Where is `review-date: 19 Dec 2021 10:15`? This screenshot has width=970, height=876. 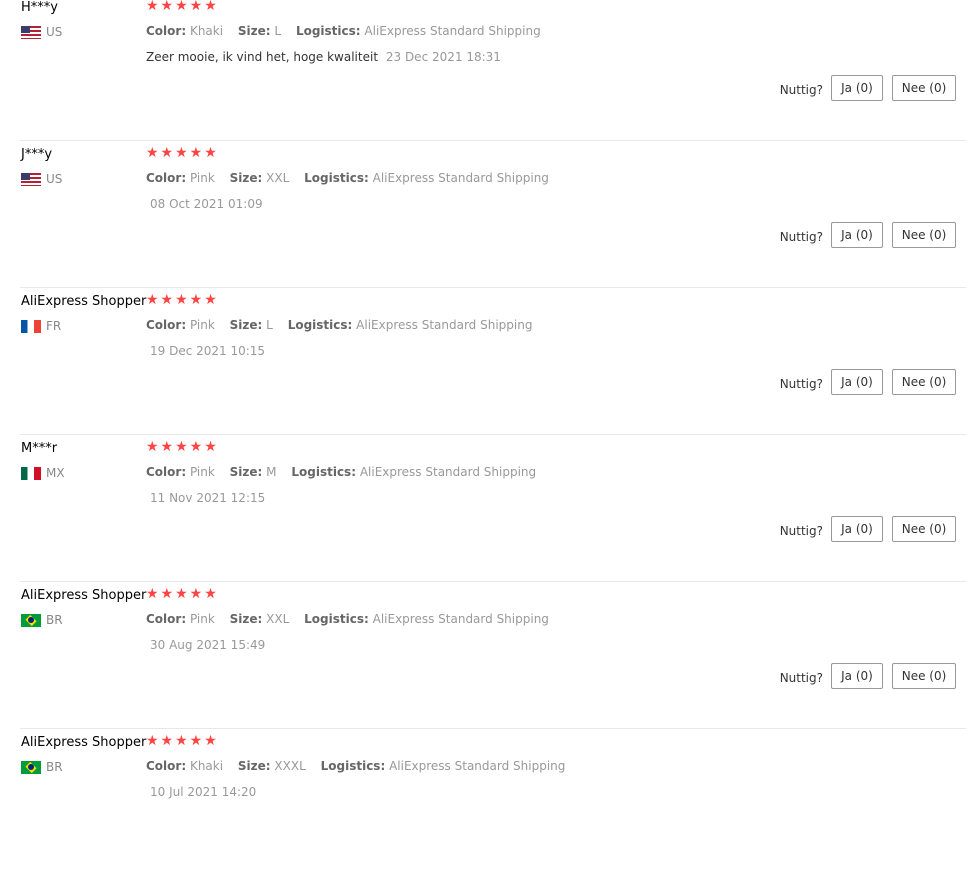
review-date: 19 Dec 2021 10:15 is located at coordinates (208, 351).